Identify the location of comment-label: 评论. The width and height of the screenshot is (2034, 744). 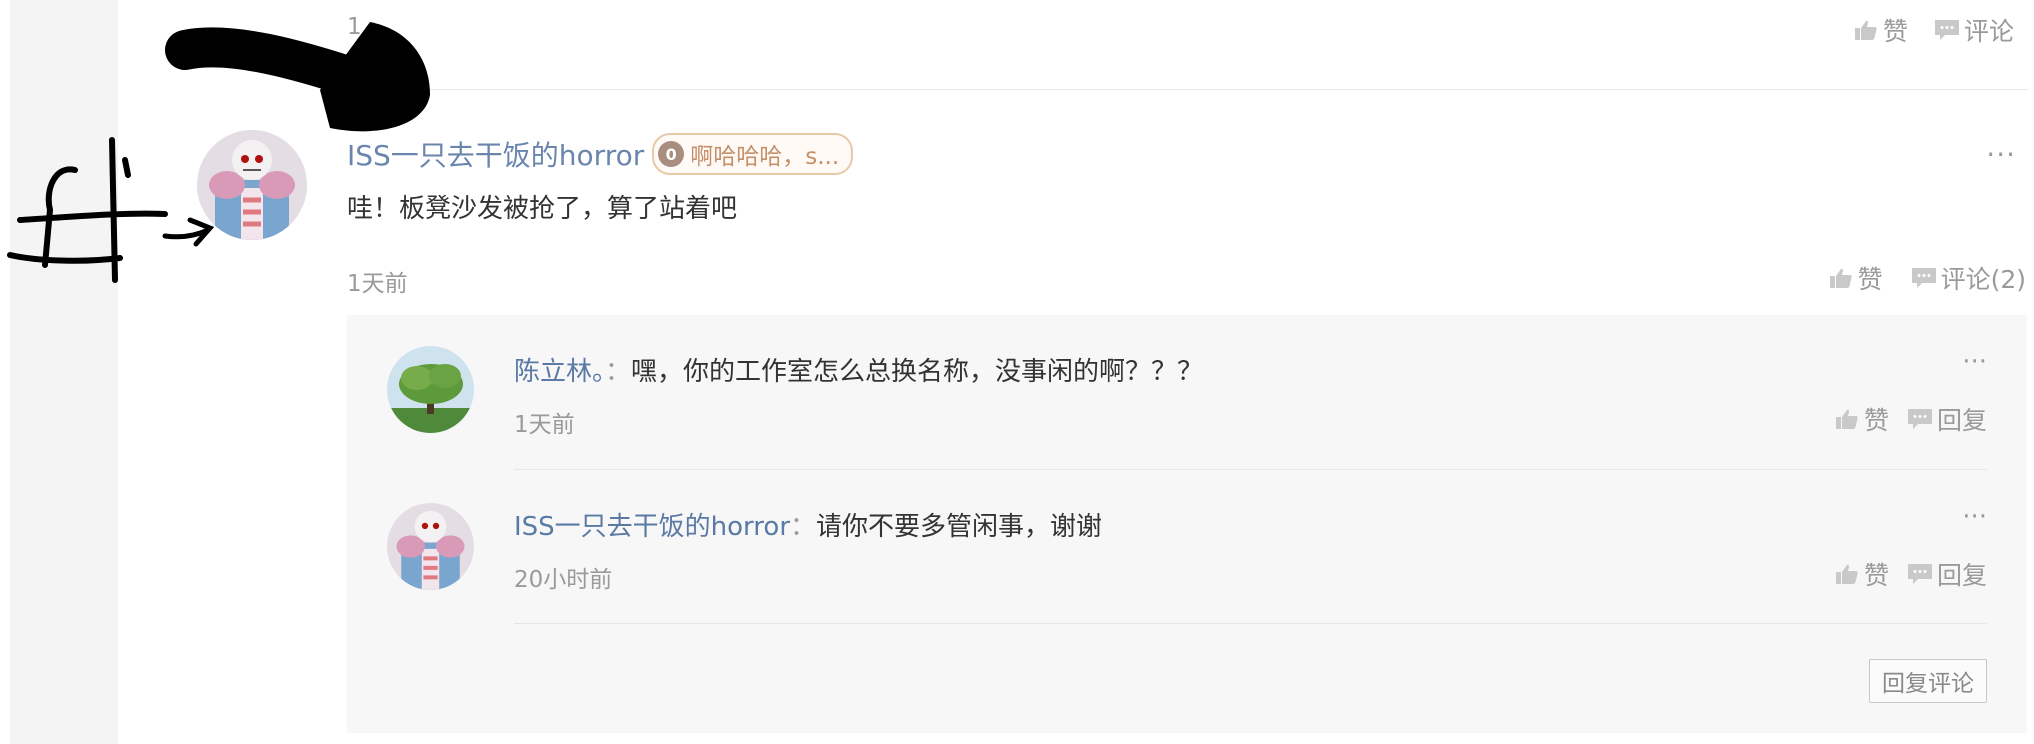
(1988, 31).